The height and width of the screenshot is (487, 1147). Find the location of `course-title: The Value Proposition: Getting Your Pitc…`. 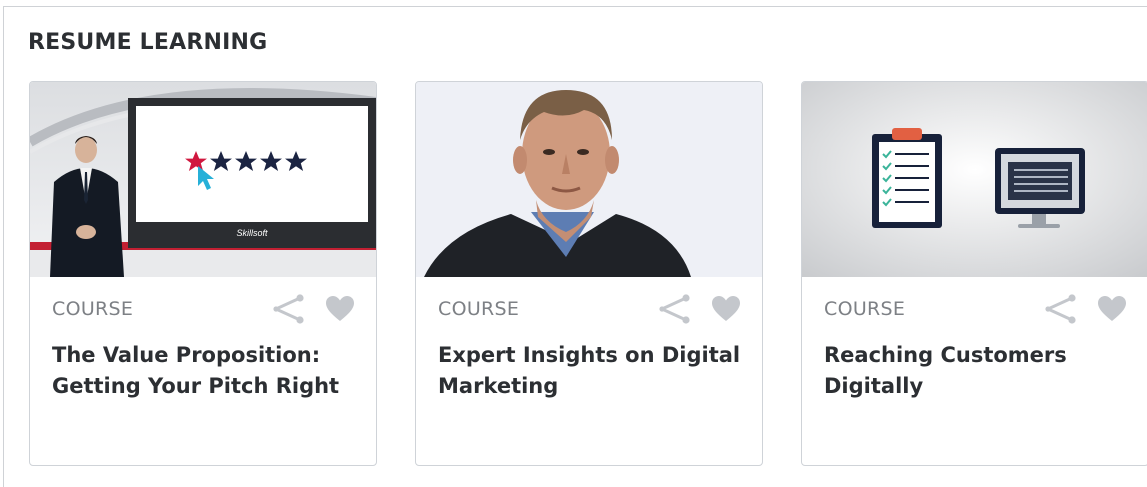

course-title: The Value Proposition: Getting Your Pitc… is located at coordinates (207, 371).